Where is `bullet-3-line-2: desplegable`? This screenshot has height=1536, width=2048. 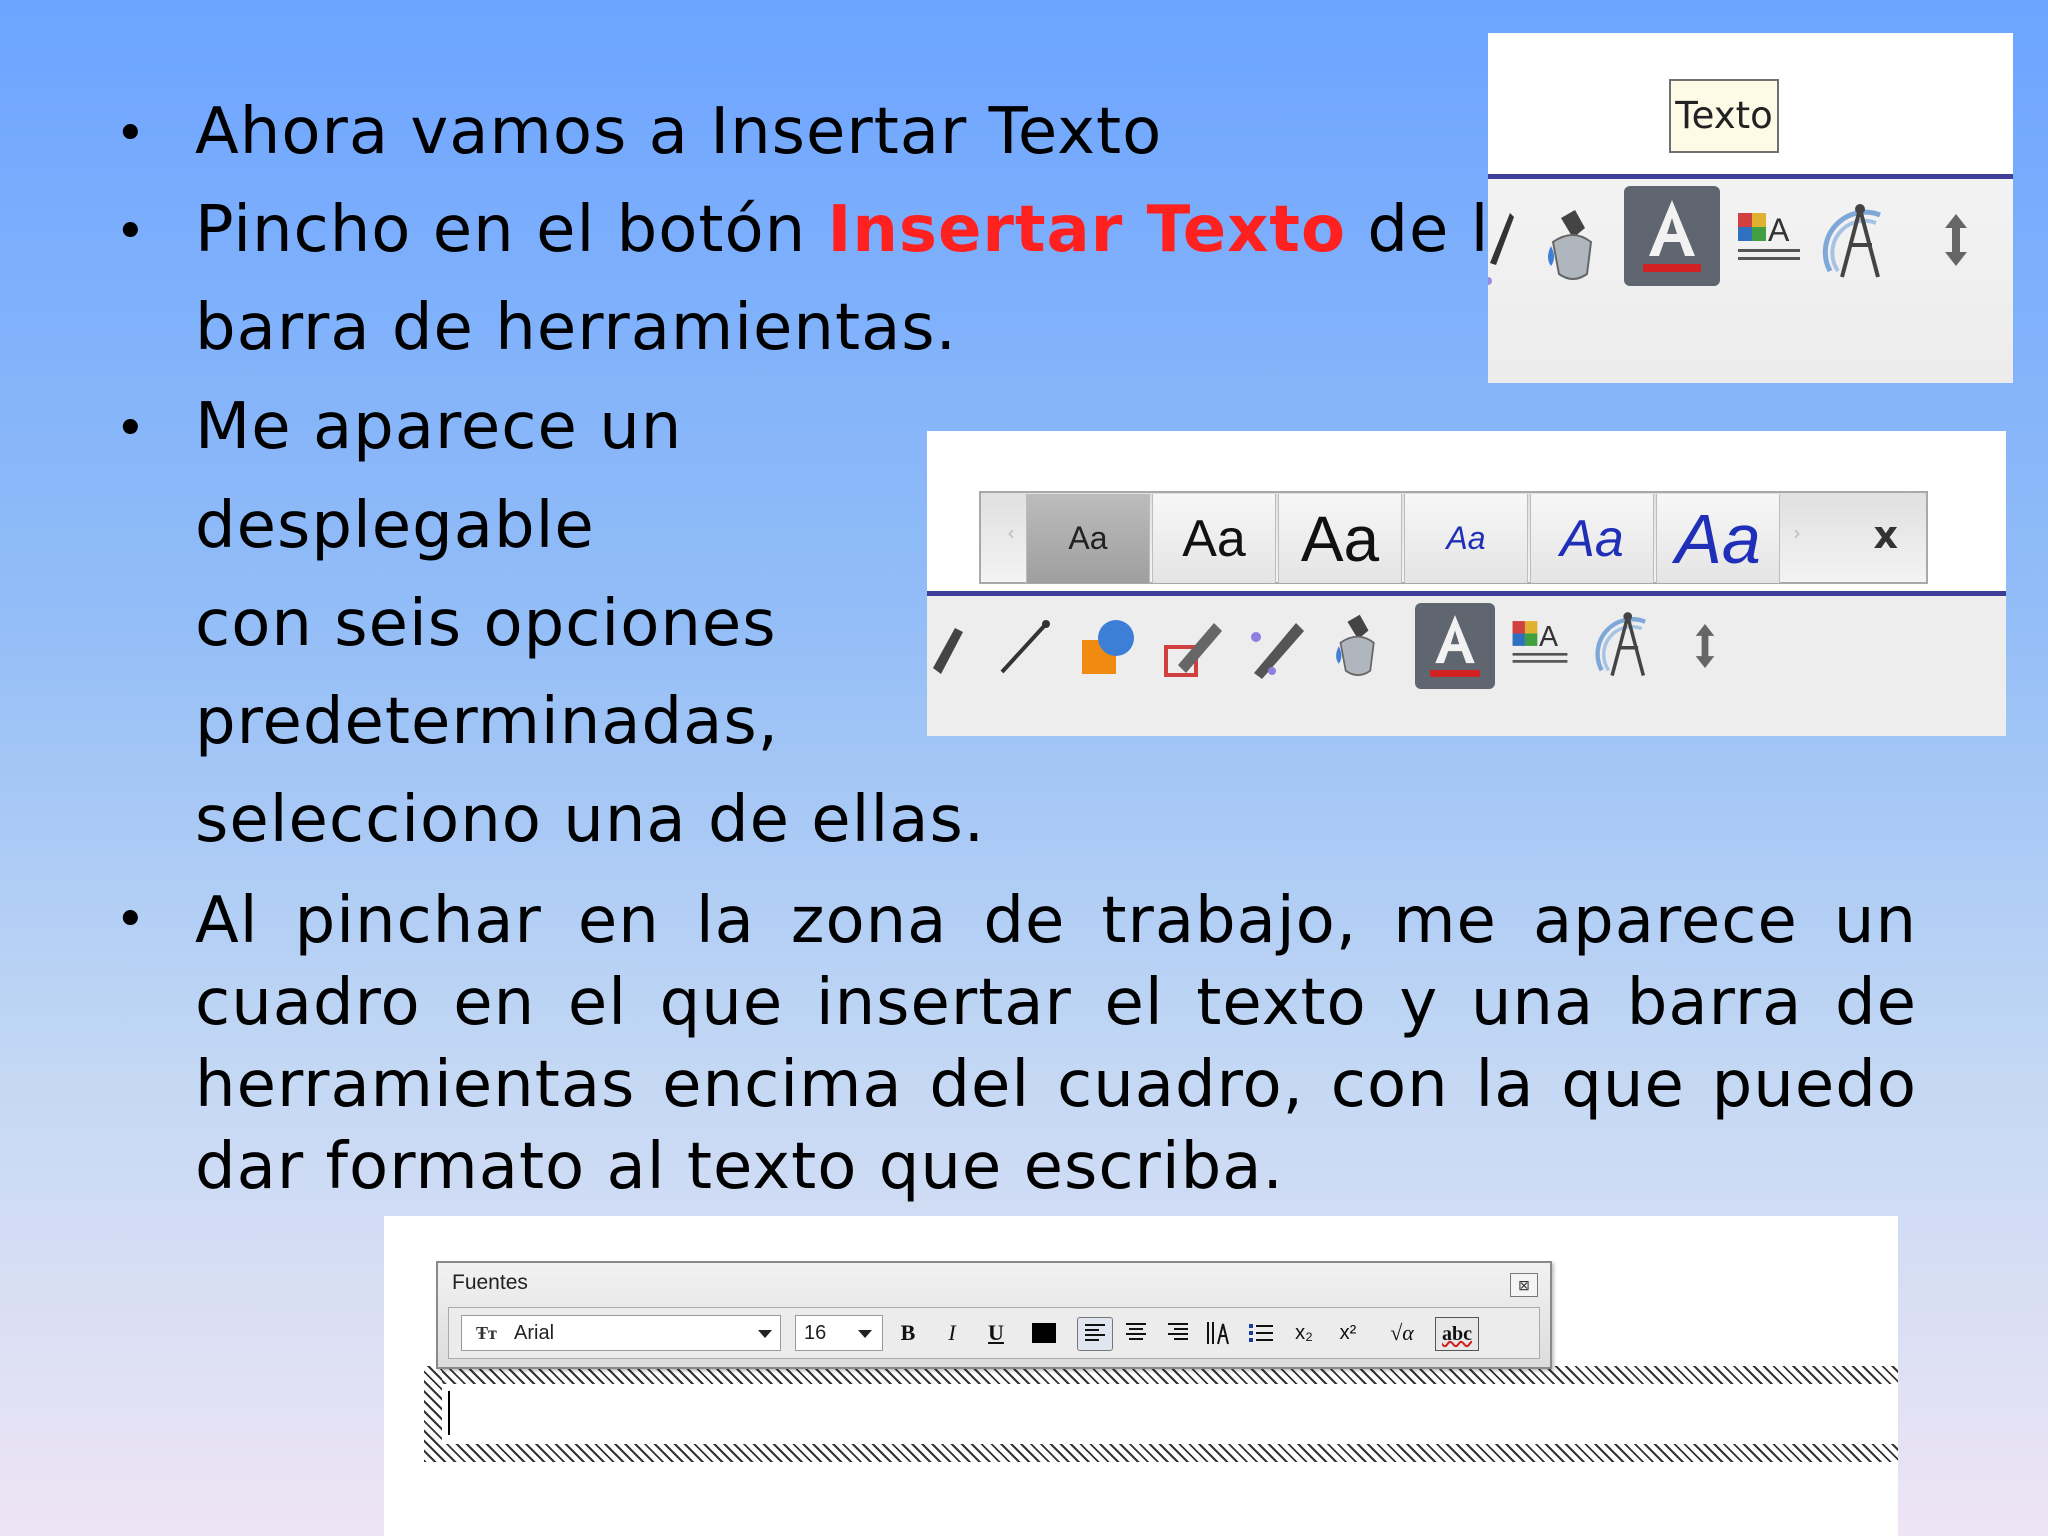 bullet-3-line-2: desplegable is located at coordinates (395, 526).